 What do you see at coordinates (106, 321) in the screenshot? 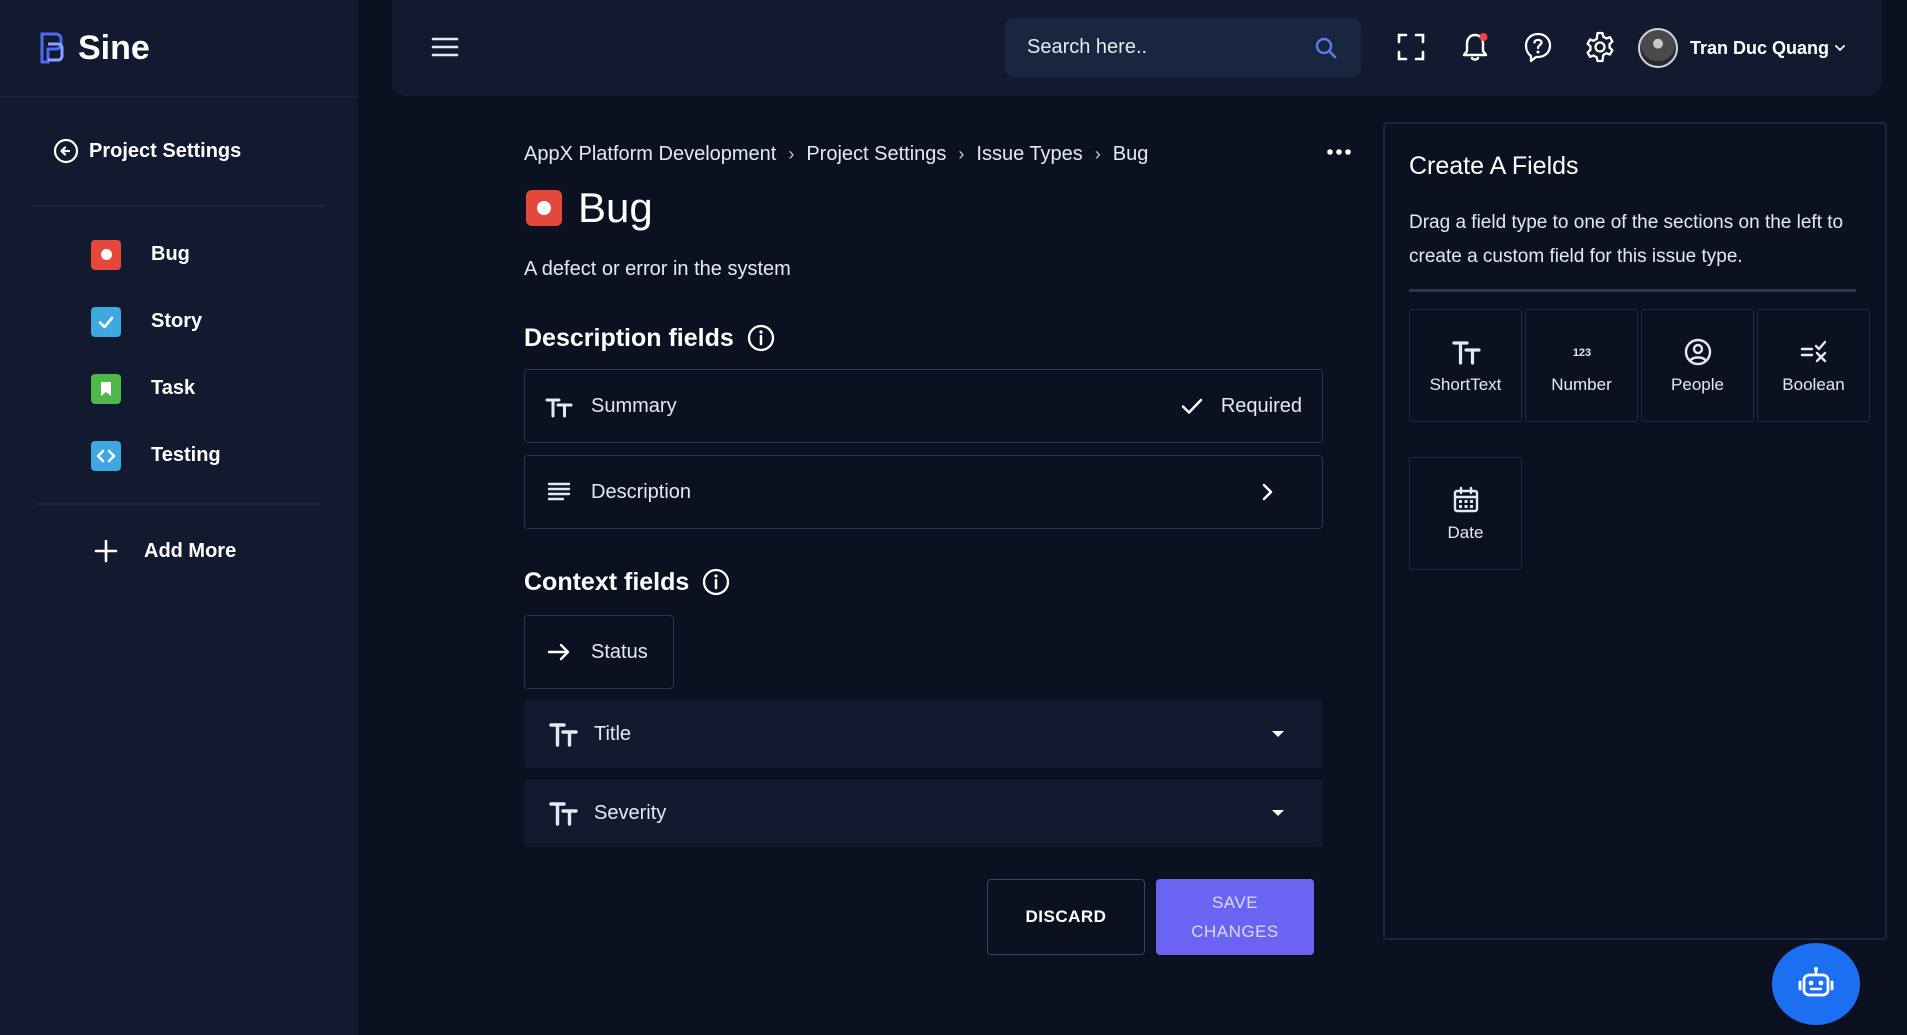
I see `check-icon` at bounding box center [106, 321].